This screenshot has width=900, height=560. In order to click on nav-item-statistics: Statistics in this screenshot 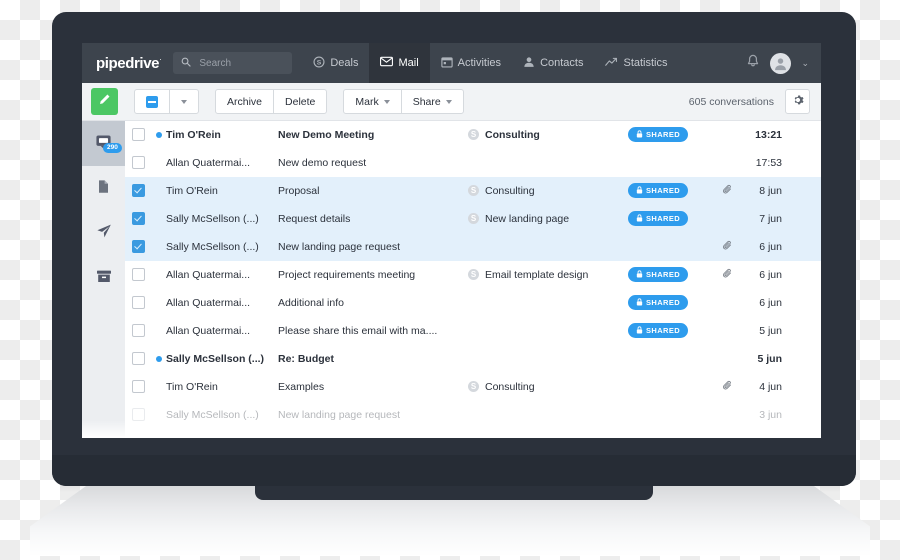, I will do `click(636, 63)`.